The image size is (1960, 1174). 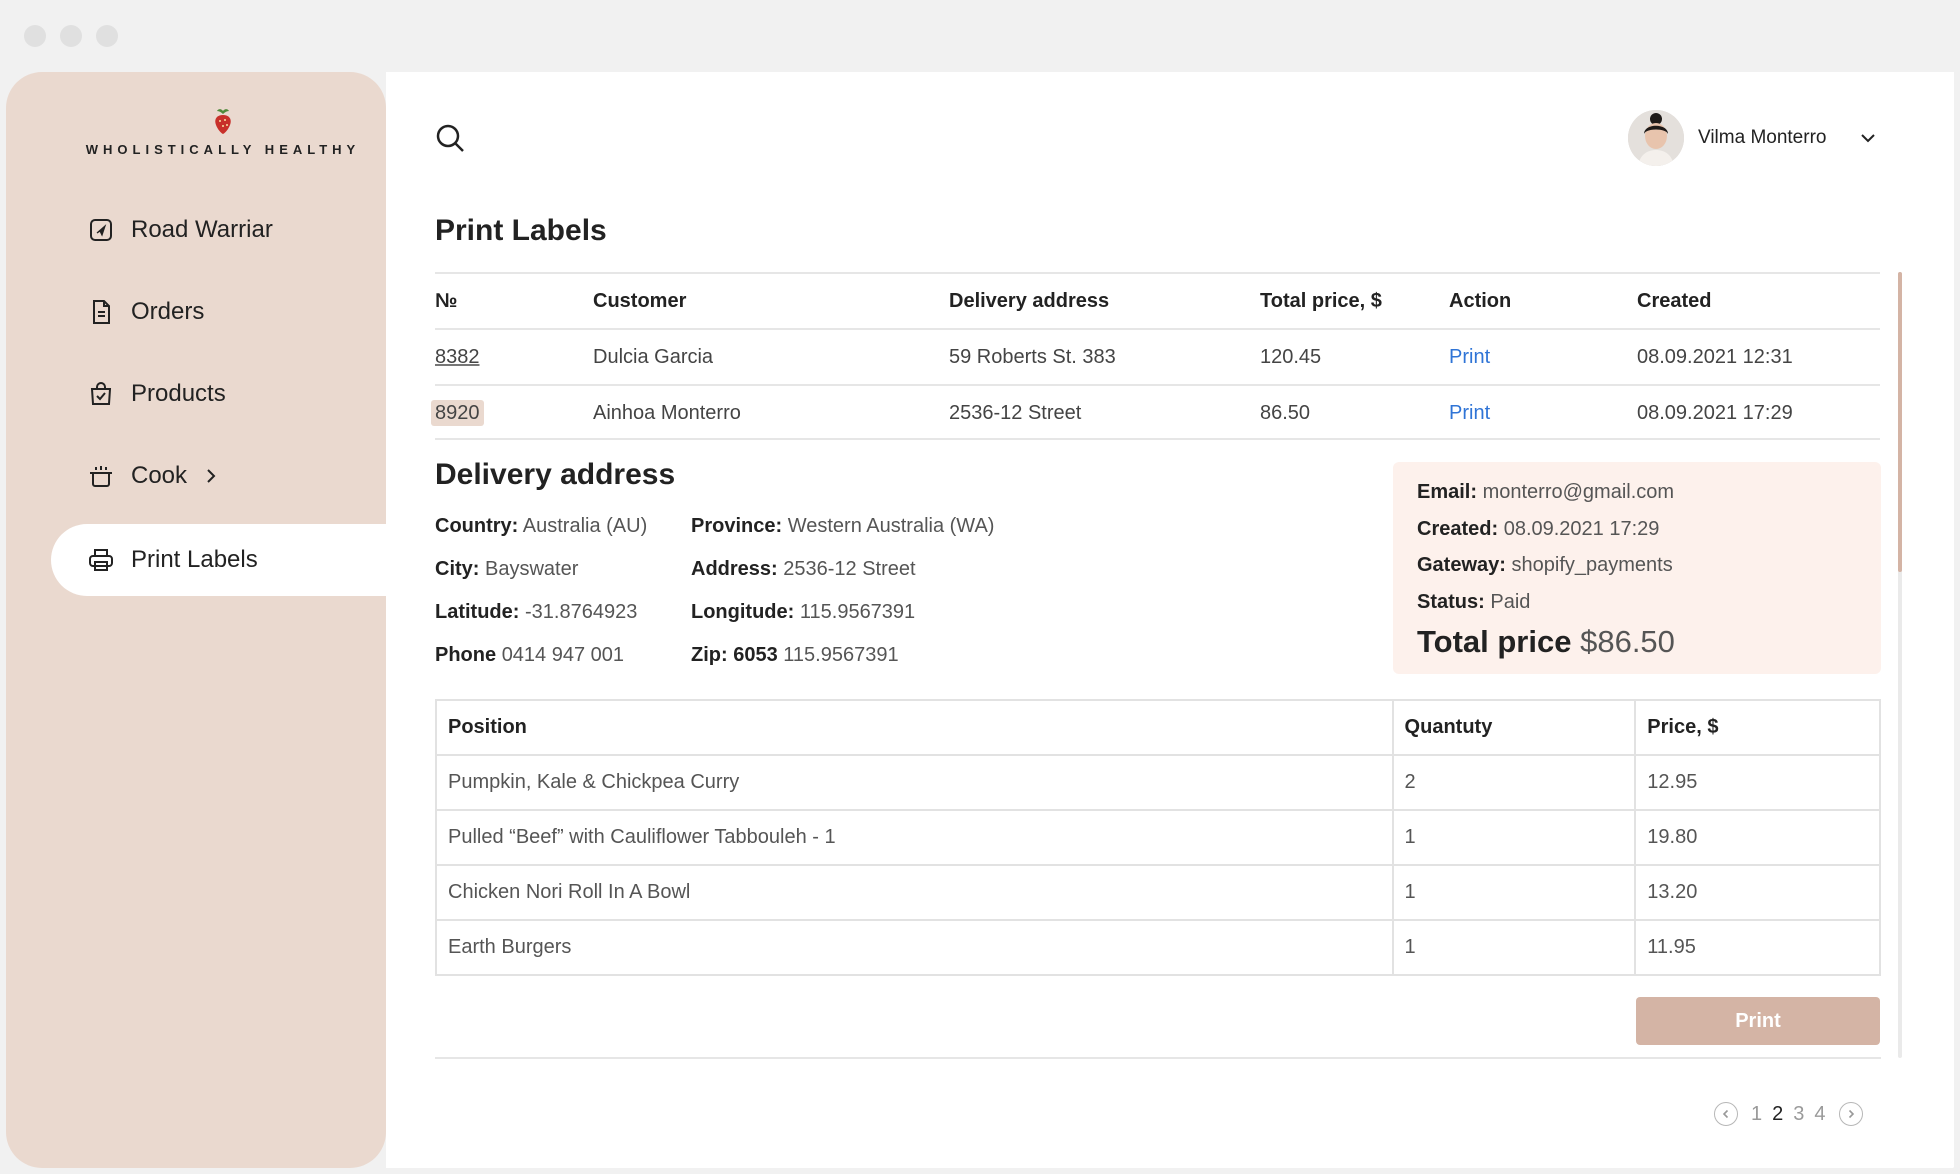 What do you see at coordinates (536, 612) in the screenshot?
I see `latitude-field: Latitude: -31.8764923` at bounding box center [536, 612].